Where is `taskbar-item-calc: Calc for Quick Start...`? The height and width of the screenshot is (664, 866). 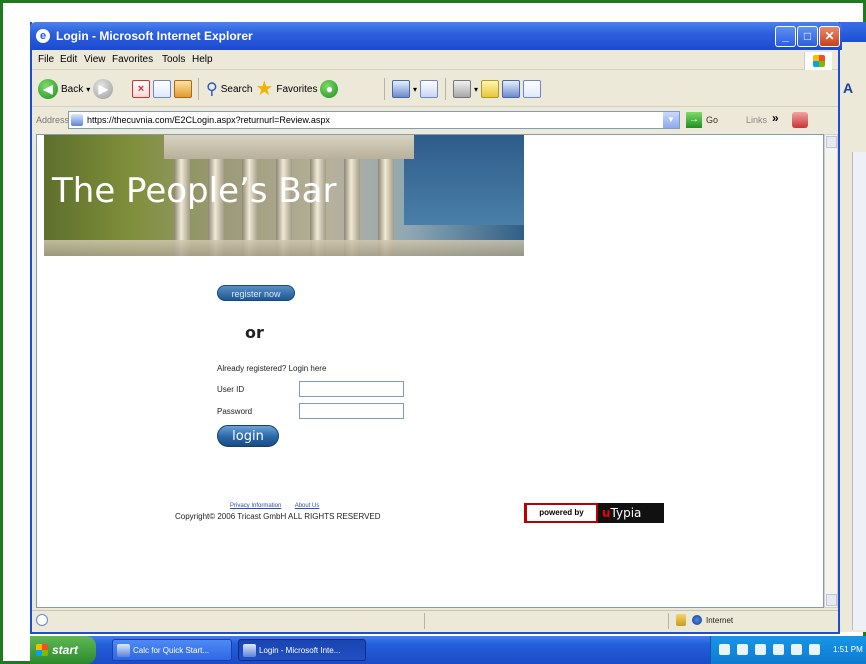
taskbar-item-calc: Calc for Quick Start... is located at coordinates (172, 650).